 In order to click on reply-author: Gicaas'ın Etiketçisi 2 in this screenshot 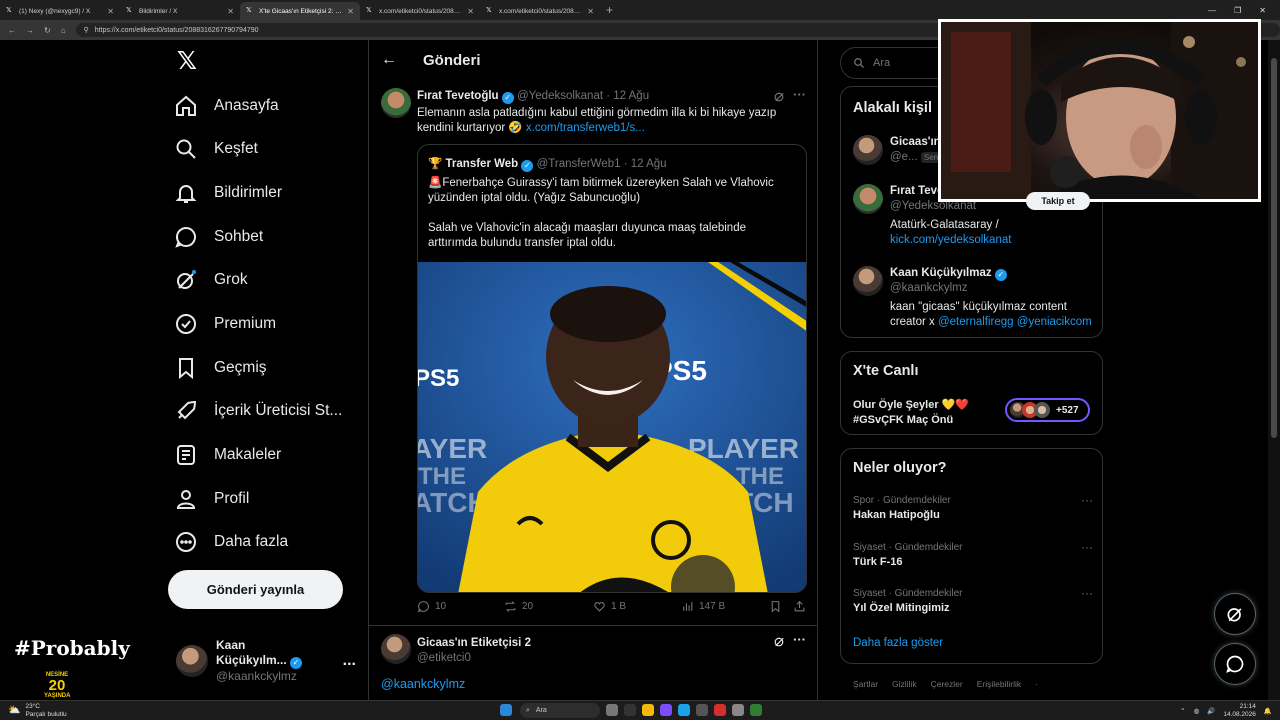, I will do `click(474, 643)`.